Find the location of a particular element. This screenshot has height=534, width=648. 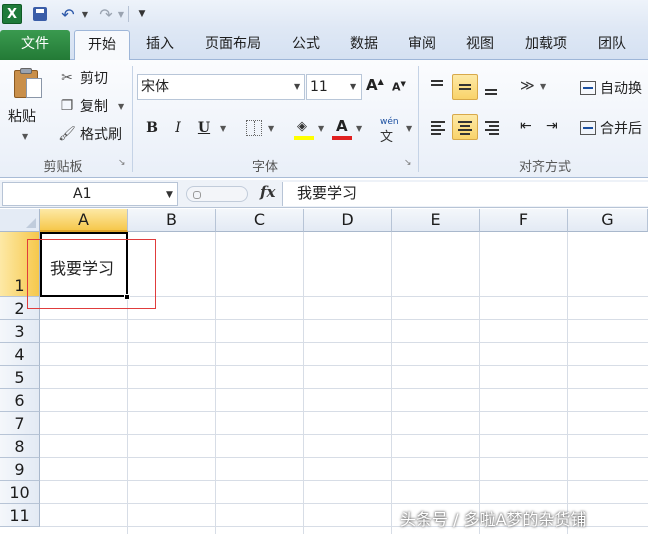

font-size-dropdown-icon: ▼ is located at coordinates (353, 86).